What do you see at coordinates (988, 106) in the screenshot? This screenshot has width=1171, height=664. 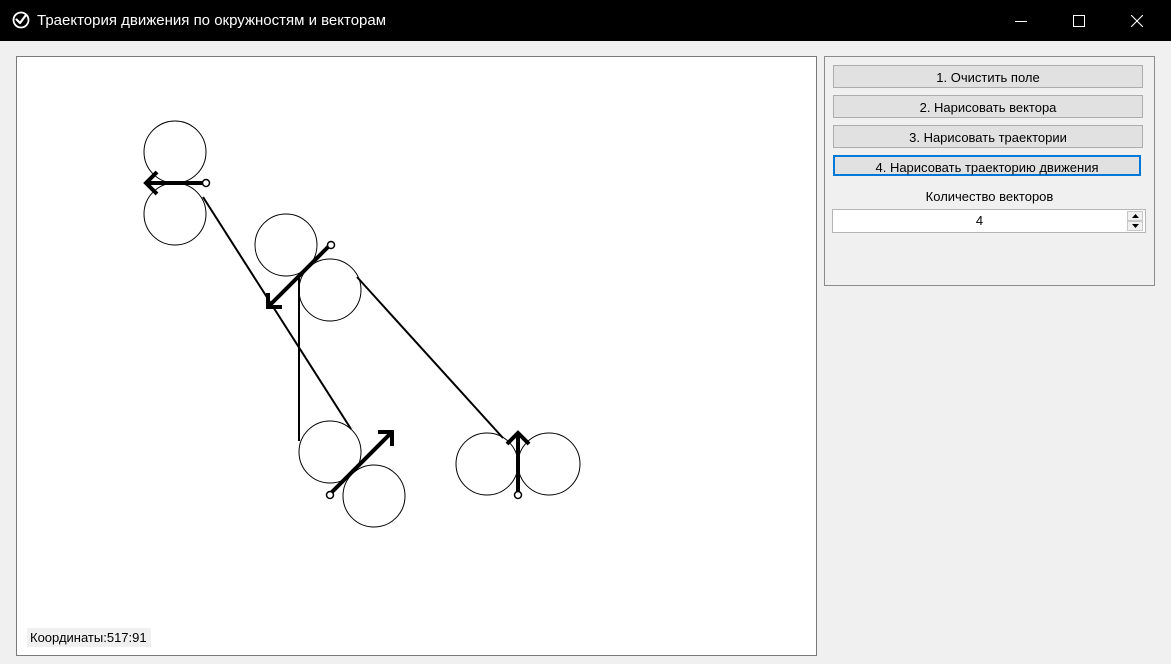 I see `draw-vectors-button: 2. Нарисовать вектора` at bounding box center [988, 106].